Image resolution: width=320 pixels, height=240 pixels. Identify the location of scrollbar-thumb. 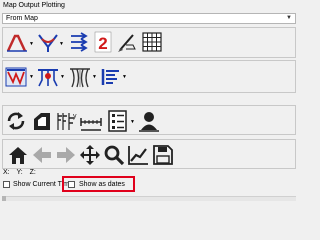
(4, 198).